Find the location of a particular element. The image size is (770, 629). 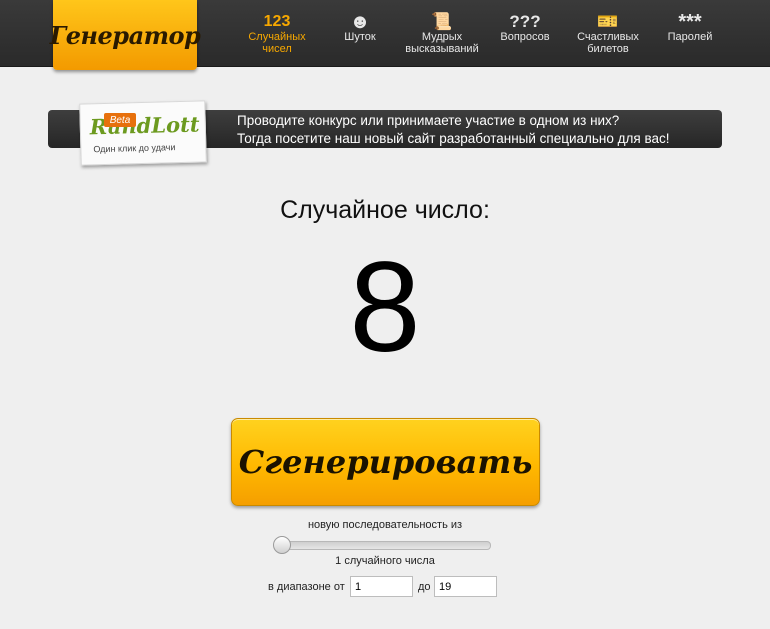

range-to-input is located at coordinates (465, 586).